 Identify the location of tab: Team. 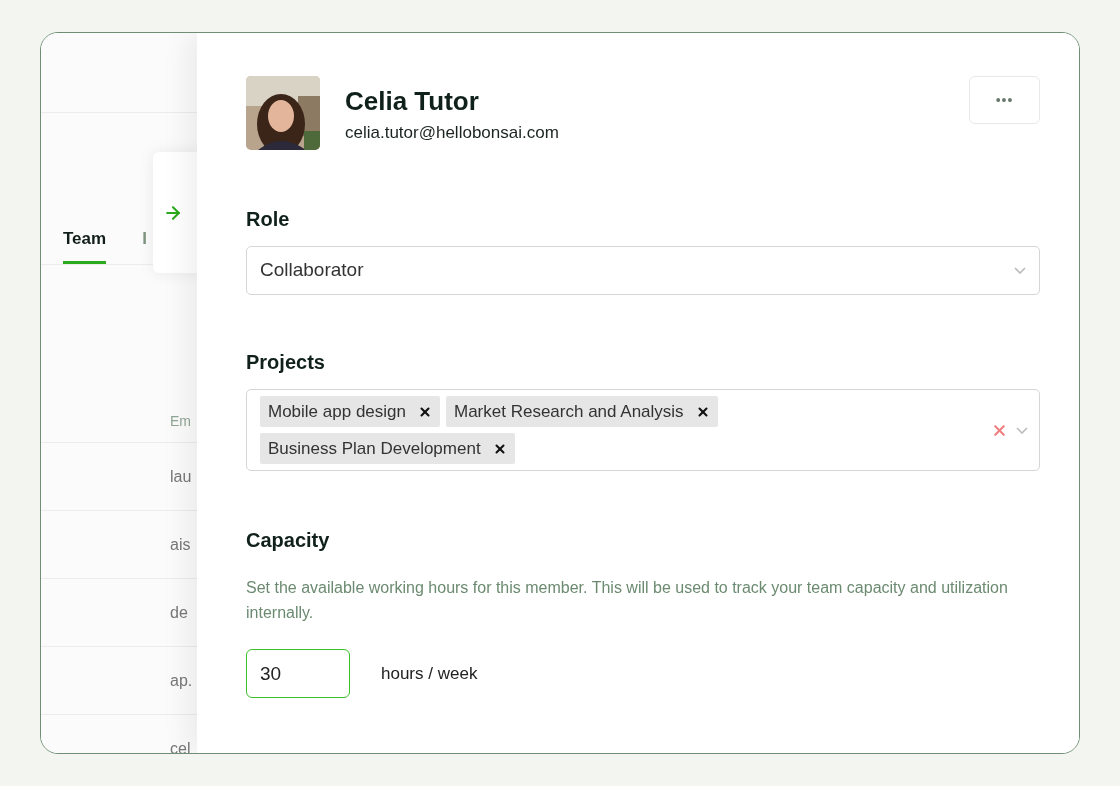
(85, 244).